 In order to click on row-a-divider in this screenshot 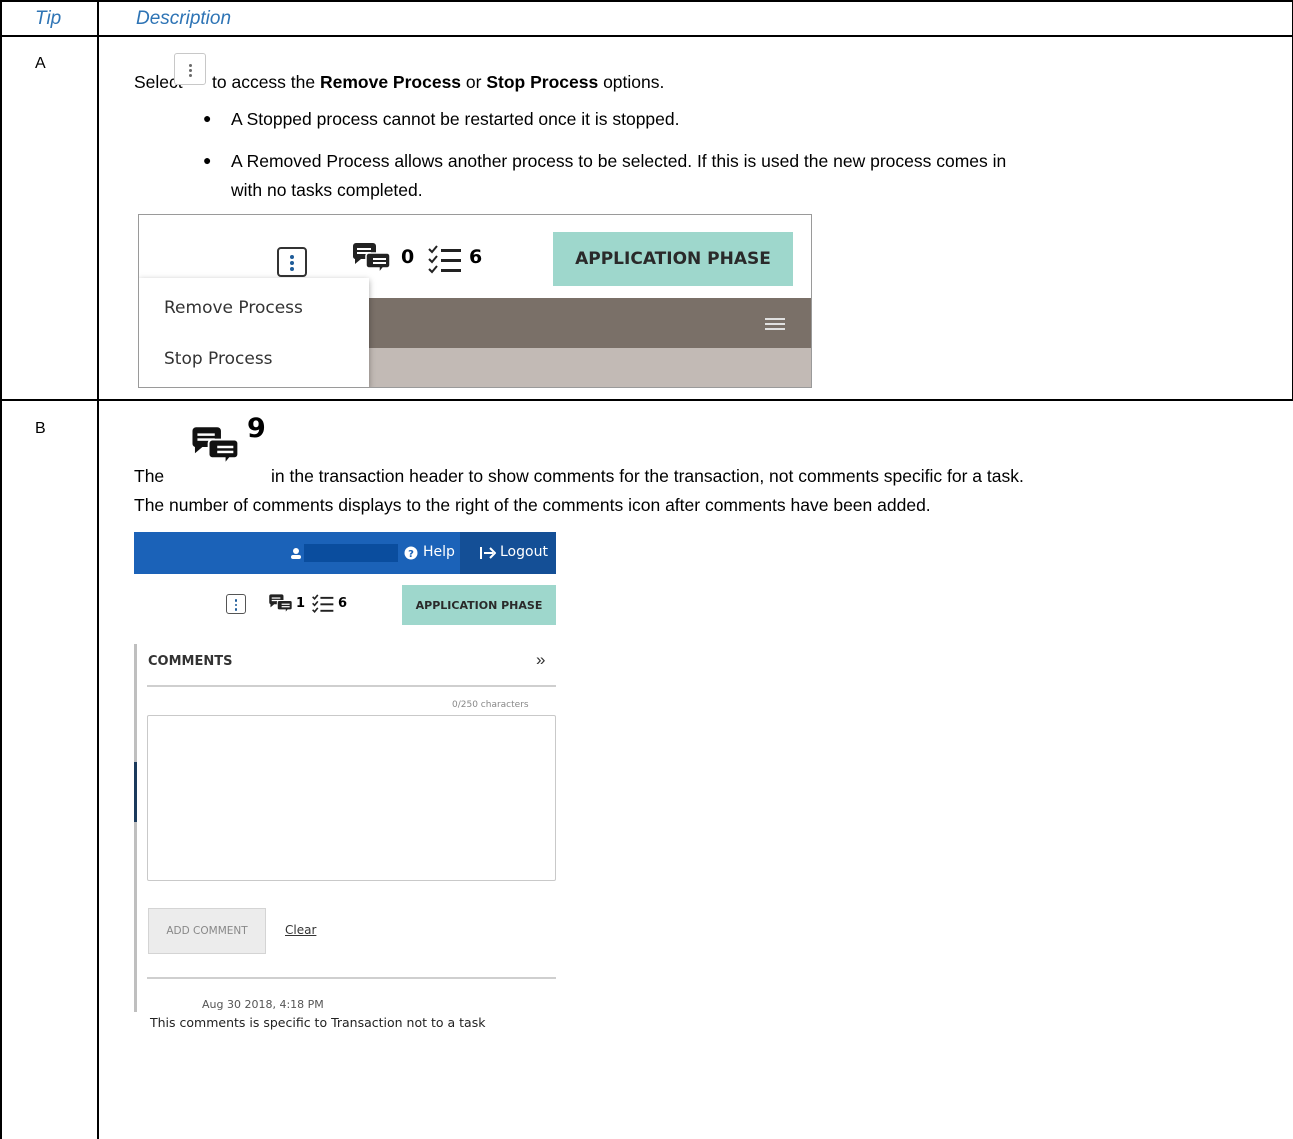, I will do `click(646, 400)`.